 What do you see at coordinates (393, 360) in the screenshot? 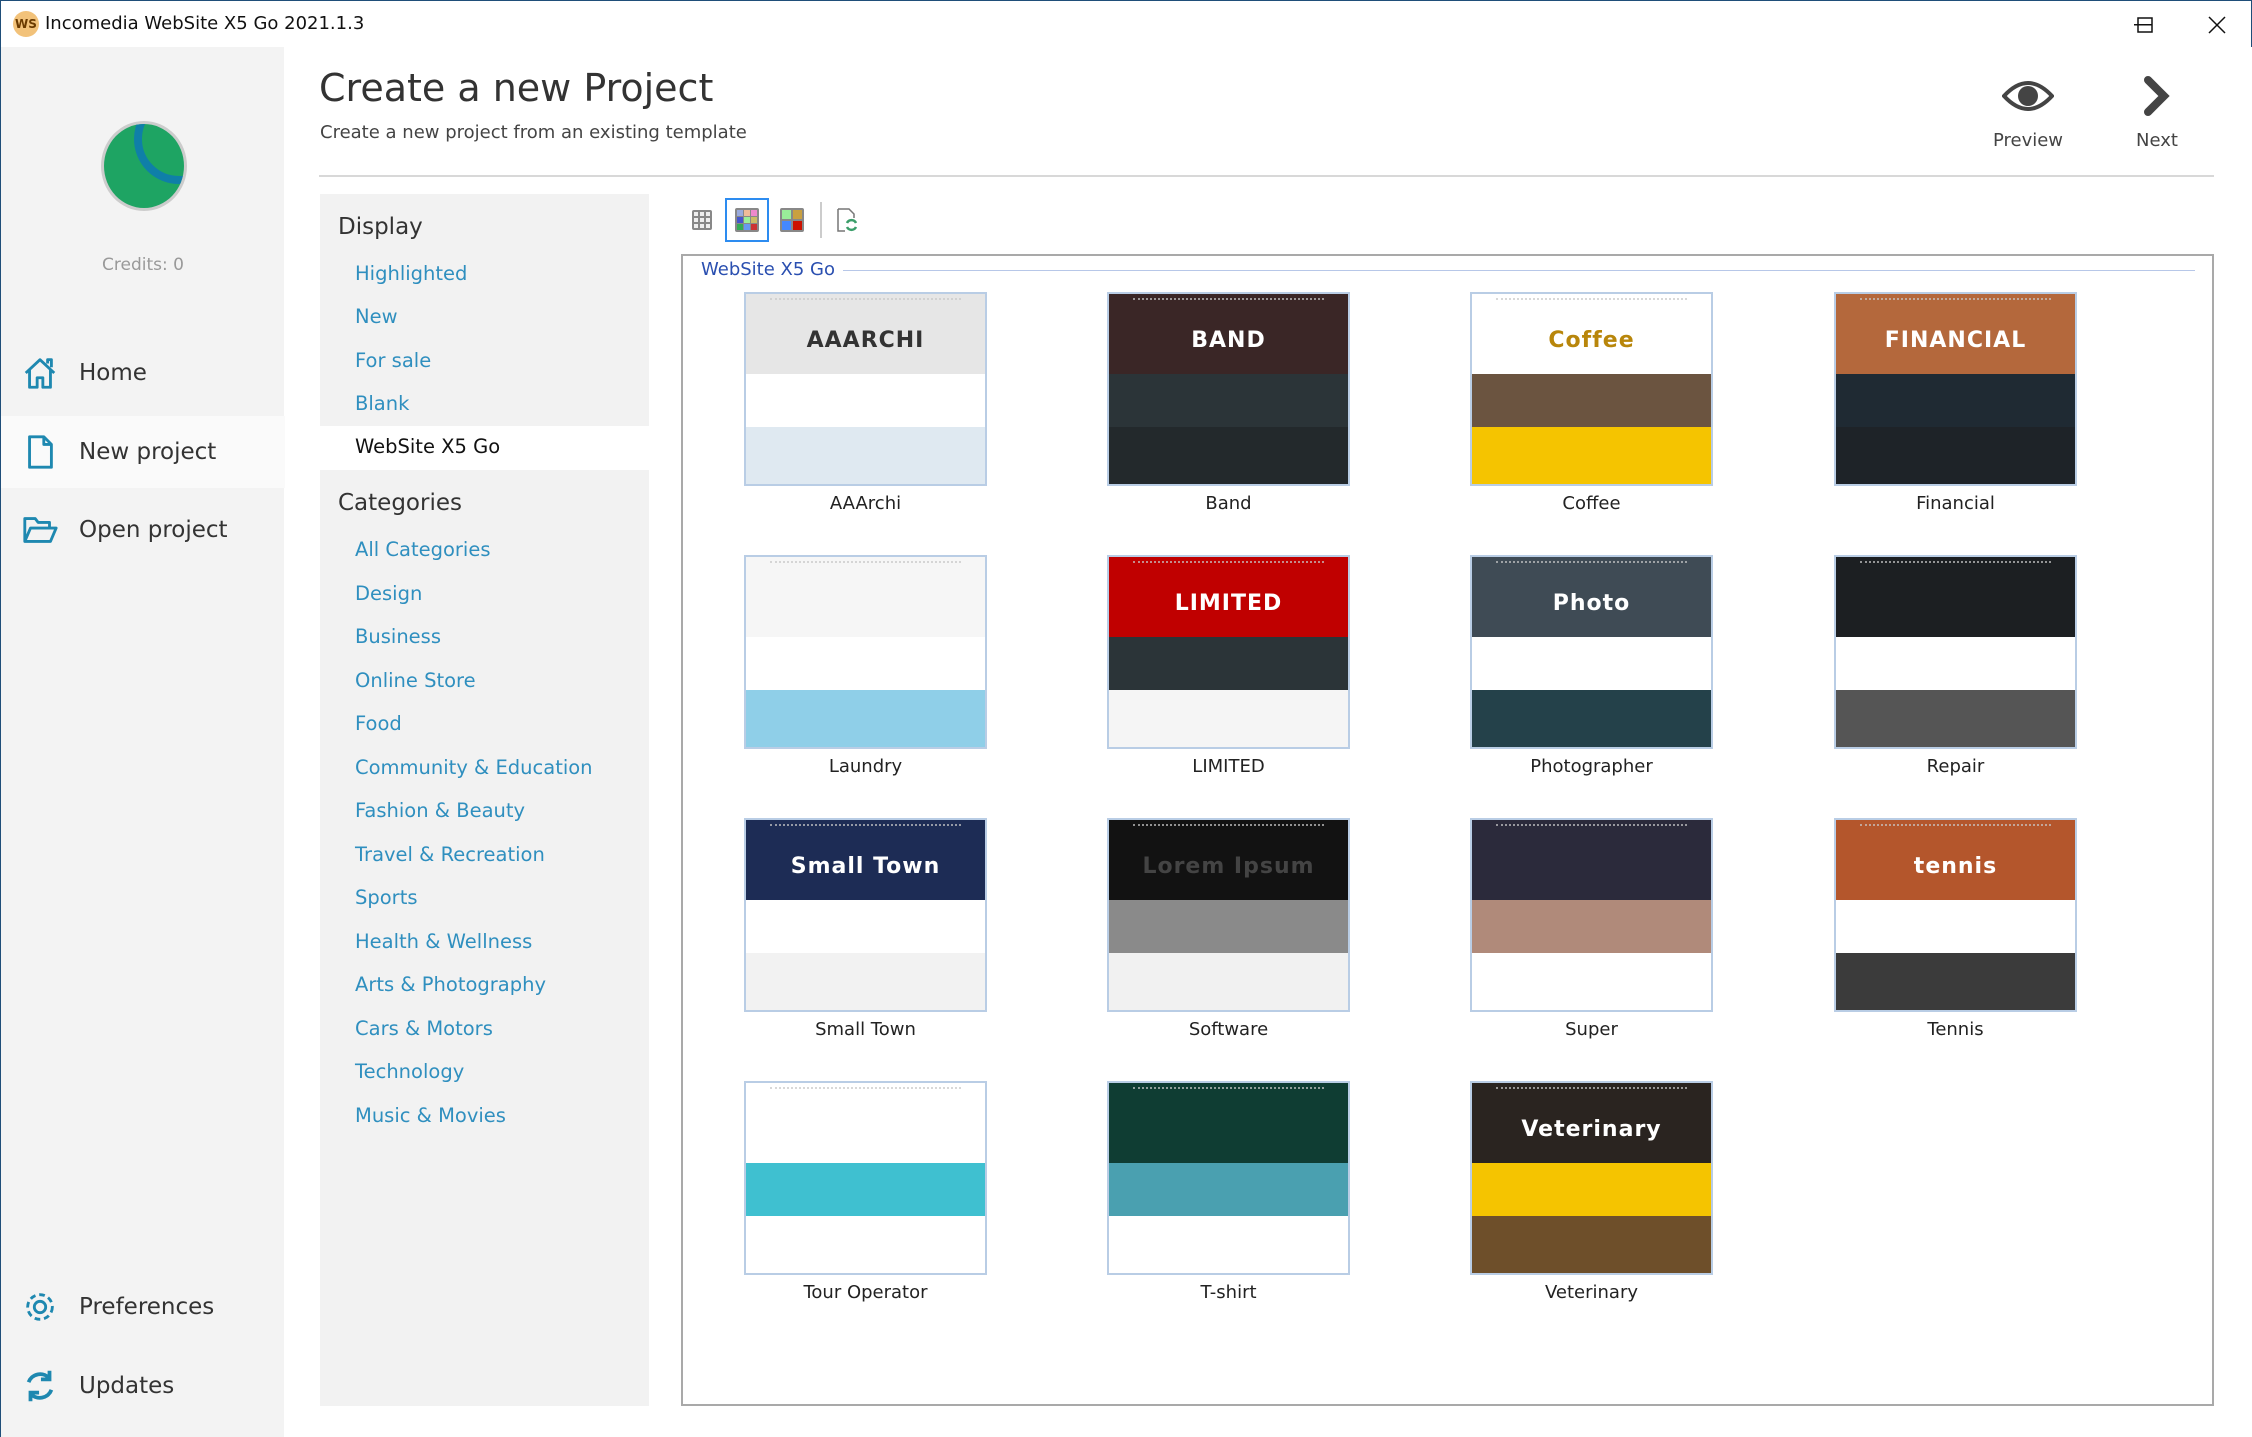
I see `display-for-sale: For sale` at bounding box center [393, 360].